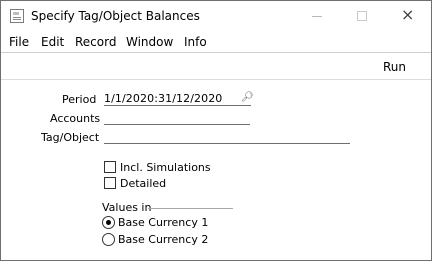  What do you see at coordinates (177, 118) in the screenshot?
I see `accounts-field` at bounding box center [177, 118].